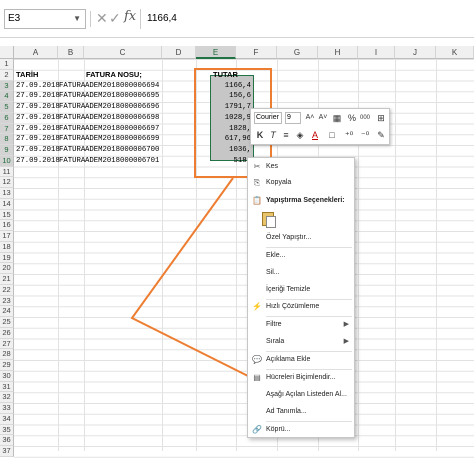 This screenshot has height=459, width=474. Describe the element at coordinates (257, 306) in the screenshot. I see `quick-analysis-icon: ⚡` at that location.